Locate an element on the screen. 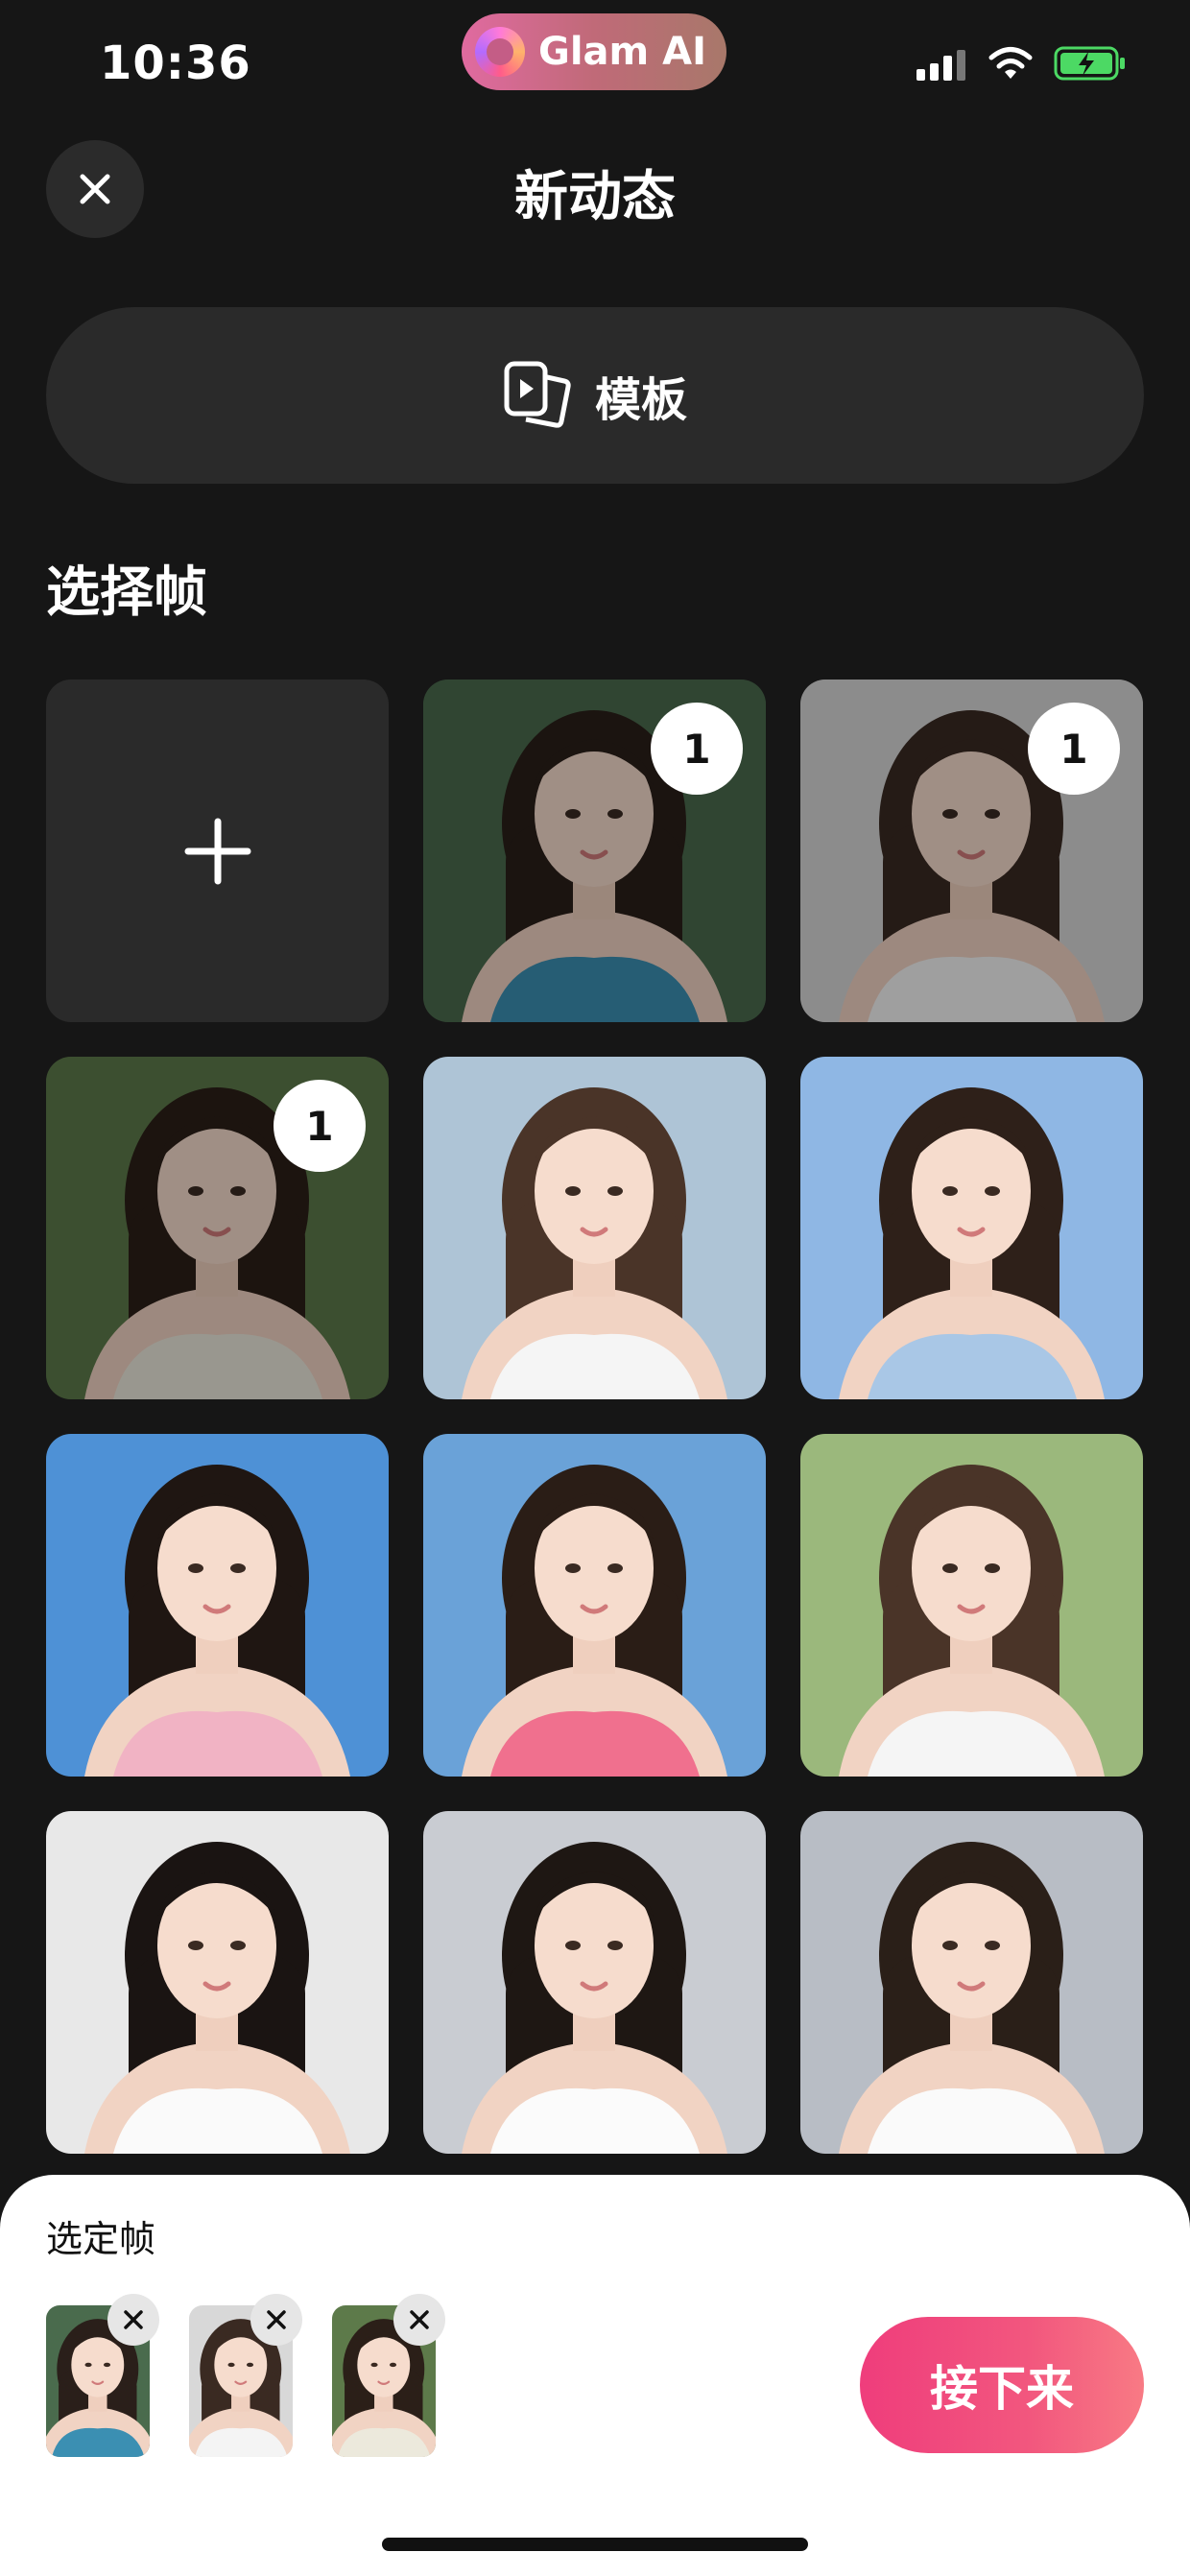 The width and height of the screenshot is (1190, 2576). selected-frames-title: 选定帧 is located at coordinates (101, 2239).